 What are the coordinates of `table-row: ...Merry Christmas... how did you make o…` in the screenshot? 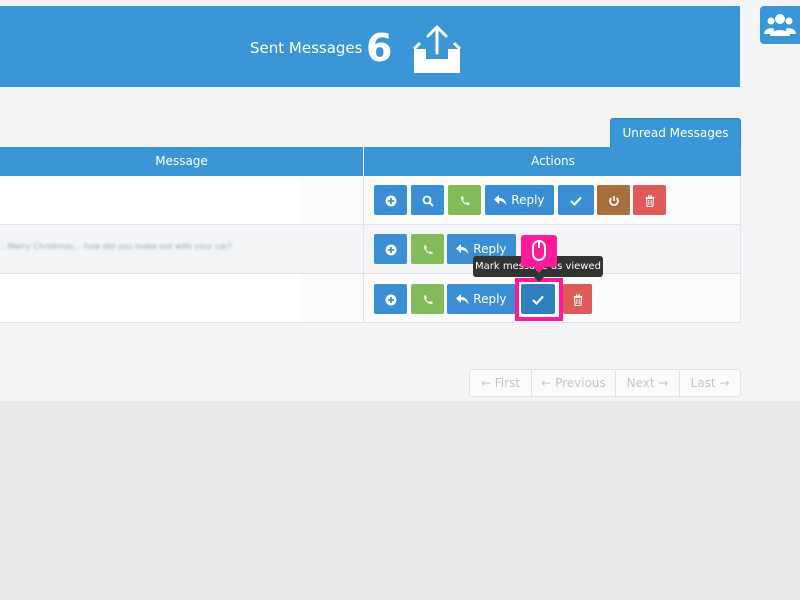 It's located at (370, 249).